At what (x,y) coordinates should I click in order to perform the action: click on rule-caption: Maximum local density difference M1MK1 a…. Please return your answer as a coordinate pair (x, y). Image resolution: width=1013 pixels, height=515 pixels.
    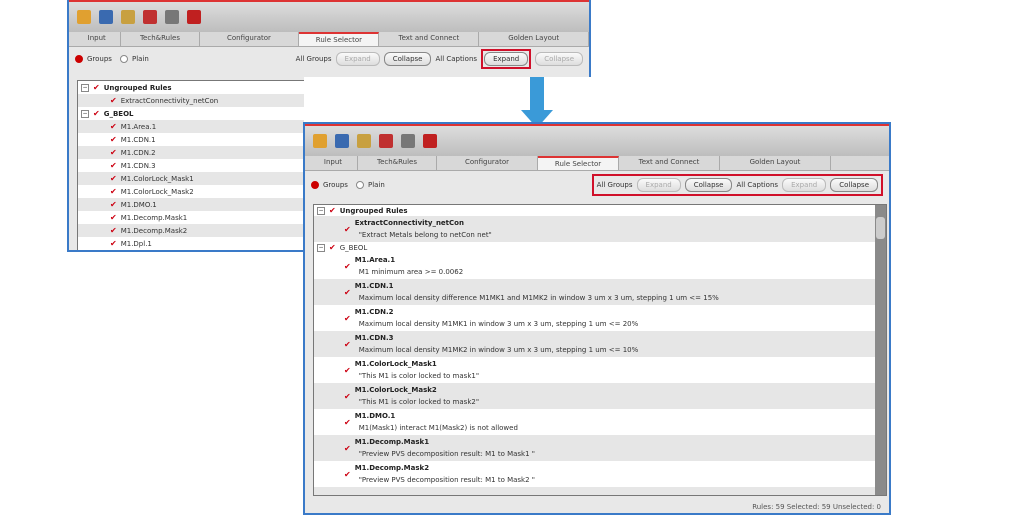
    Looking at the image, I should click on (538, 298).